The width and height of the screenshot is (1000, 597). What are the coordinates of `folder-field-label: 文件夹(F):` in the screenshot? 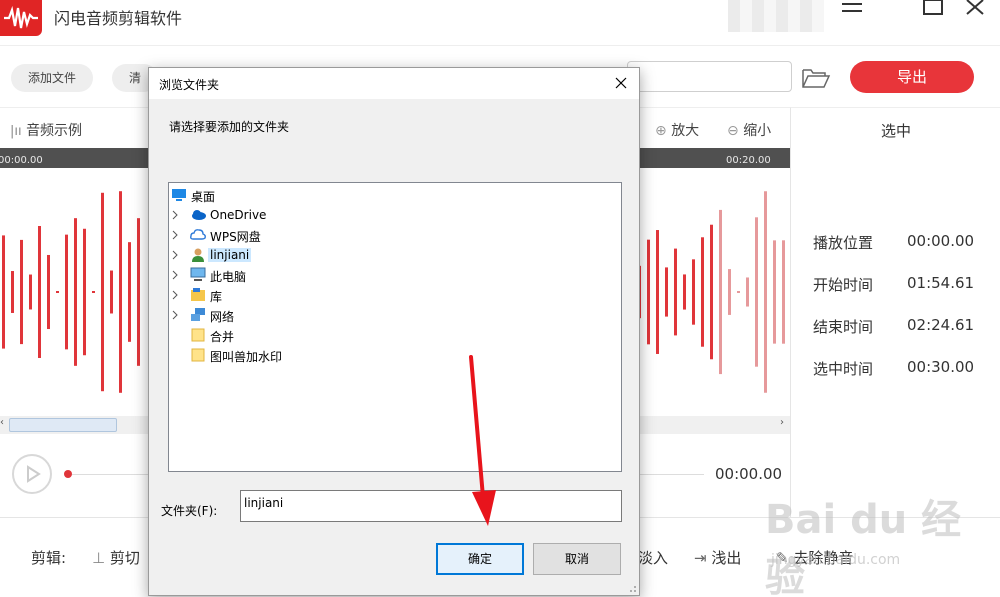 It's located at (189, 511).